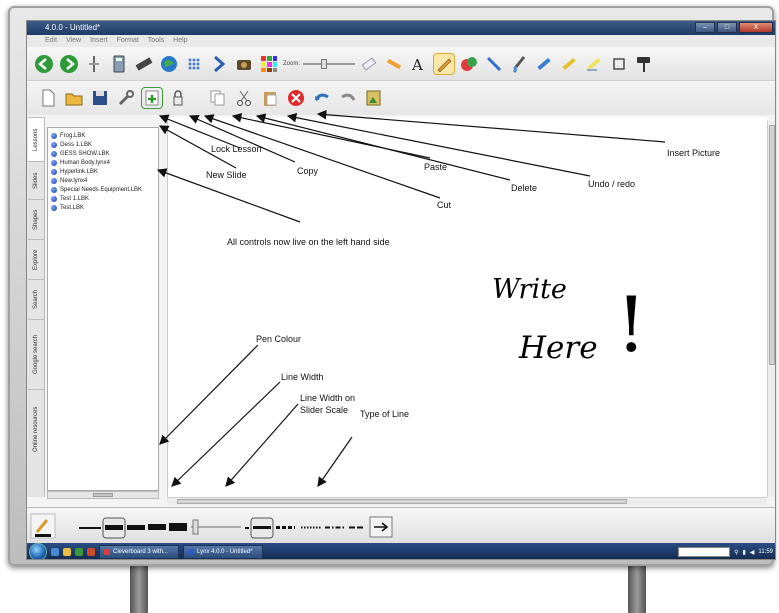 Image resolution: width=779 pixels, height=613 pixels. I want to click on handwriting-exclamation: !, so click(631, 324).